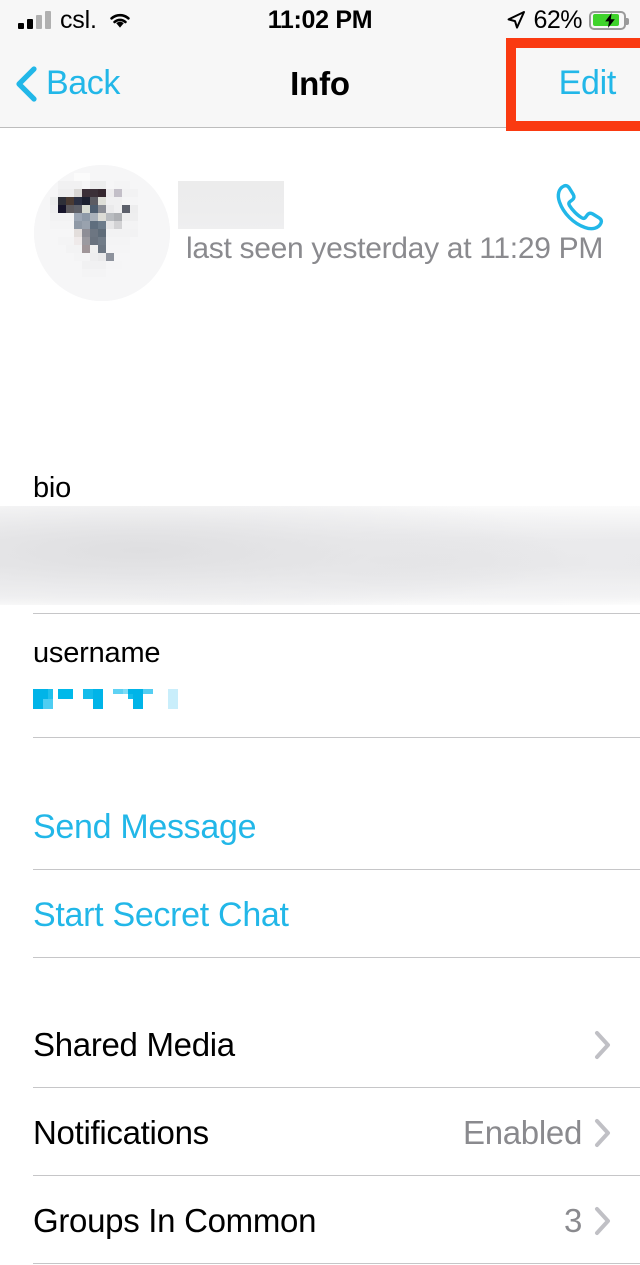 This screenshot has height=1265, width=640. Describe the element at coordinates (161, 914) in the screenshot. I see `start-secret-chat-label: Start Secret Chat` at that location.